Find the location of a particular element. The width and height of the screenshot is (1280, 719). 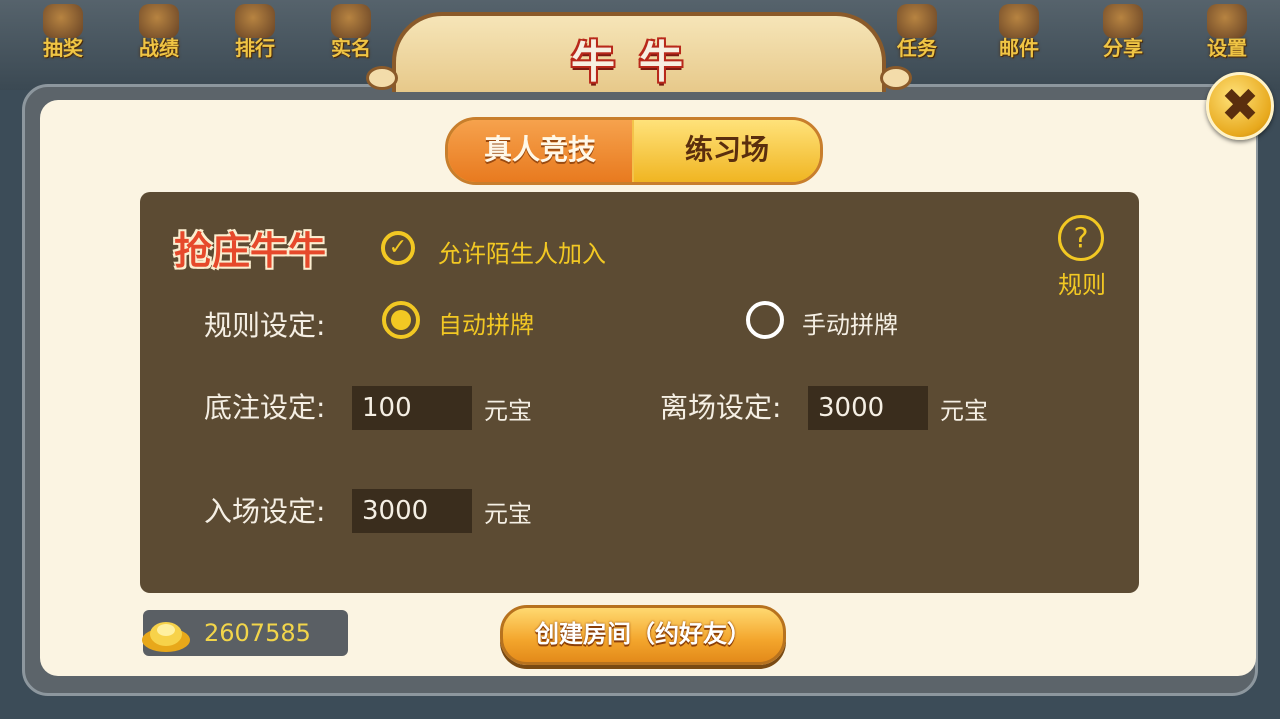

realname-icon is located at coordinates (351, 21).